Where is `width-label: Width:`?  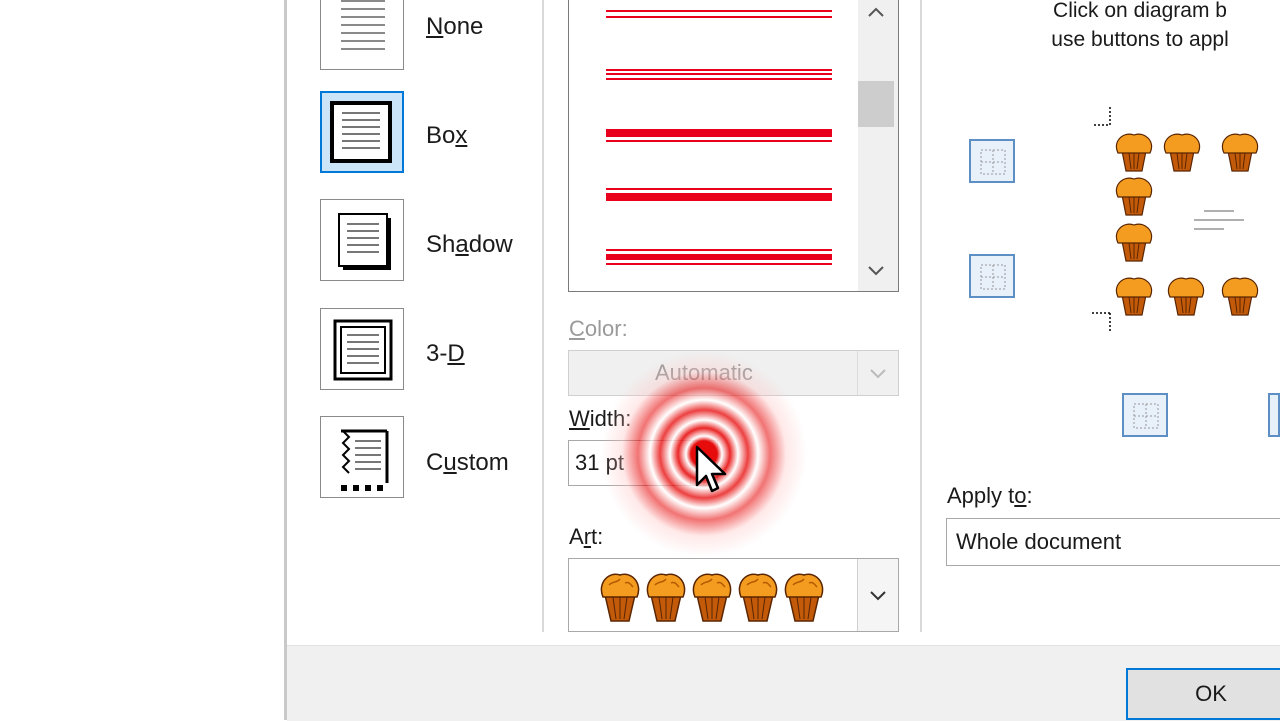 width-label: Width: is located at coordinates (600, 418).